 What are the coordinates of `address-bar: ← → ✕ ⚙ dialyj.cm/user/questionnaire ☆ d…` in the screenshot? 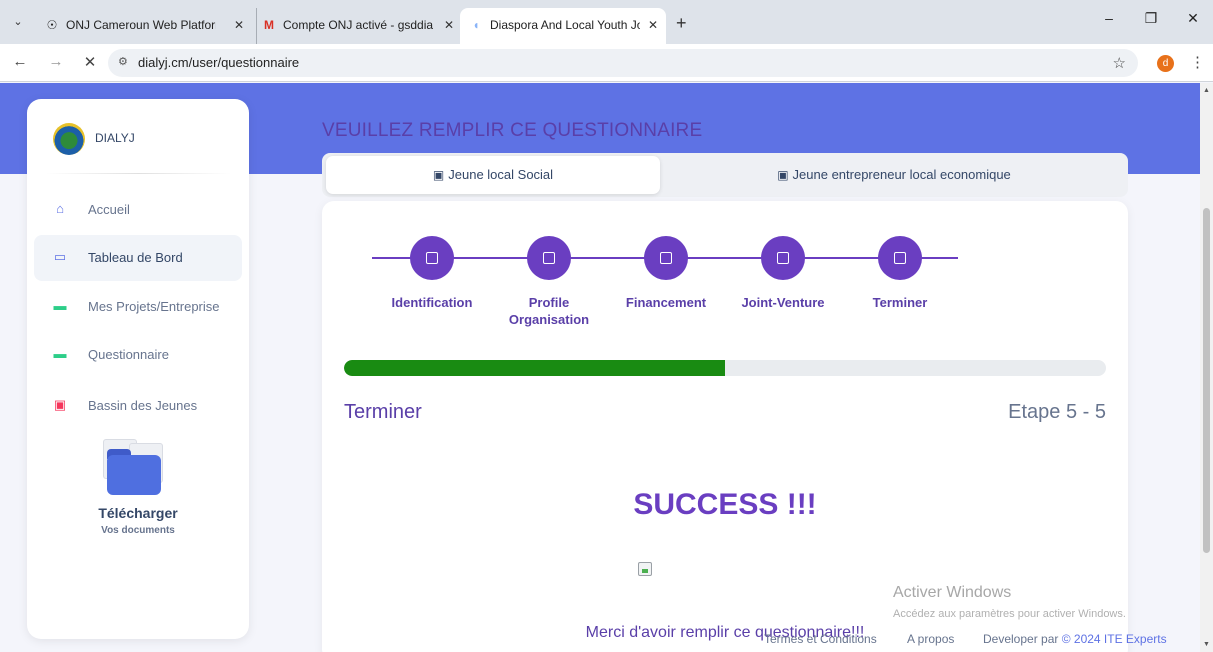 It's located at (606, 63).